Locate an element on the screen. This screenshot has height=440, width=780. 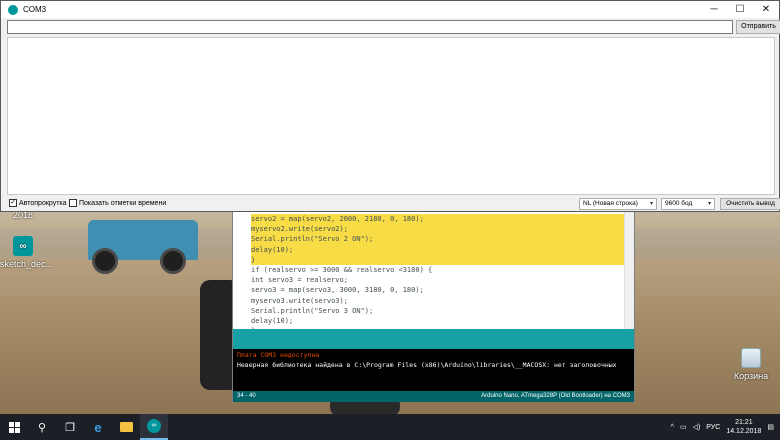
notifications-icon: ▤ is located at coordinates (770, 427).